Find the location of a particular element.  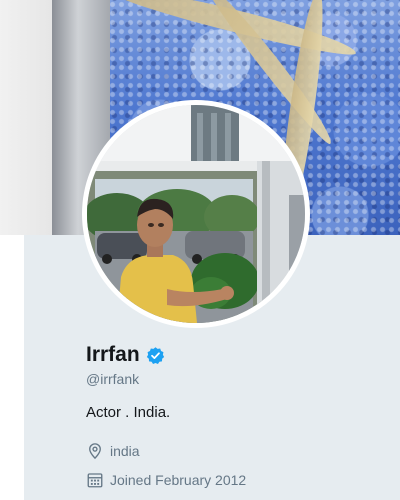

calendar-icon is located at coordinates (95, 480).